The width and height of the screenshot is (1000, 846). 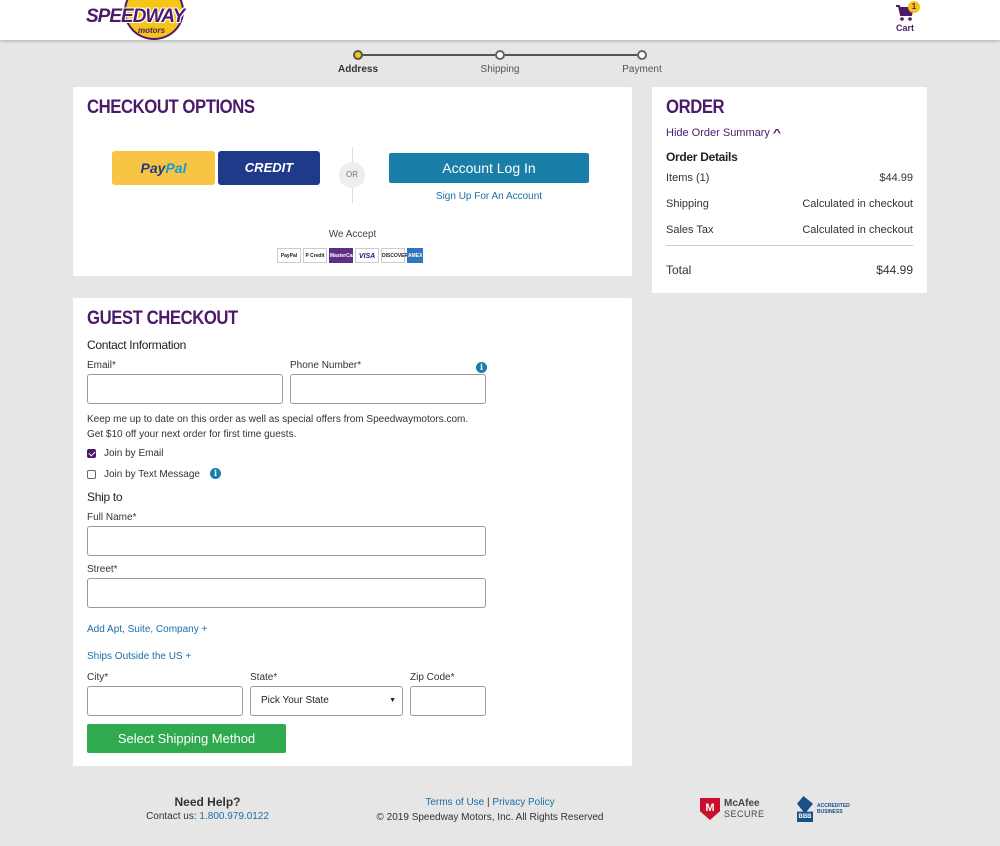 What do you see at coordinates (185, 389) in the screenshot?
I see `email-field` at bounding box center [185, 389].